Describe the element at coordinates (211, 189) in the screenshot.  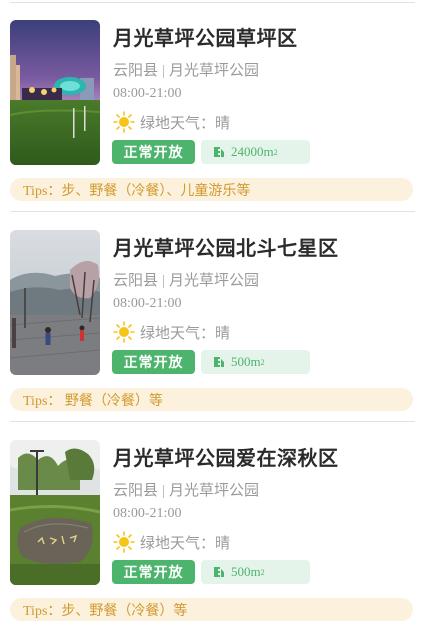
I see `tips-banner: Tips：步、野餐（冷餐）、儿童游乐等` at that location.